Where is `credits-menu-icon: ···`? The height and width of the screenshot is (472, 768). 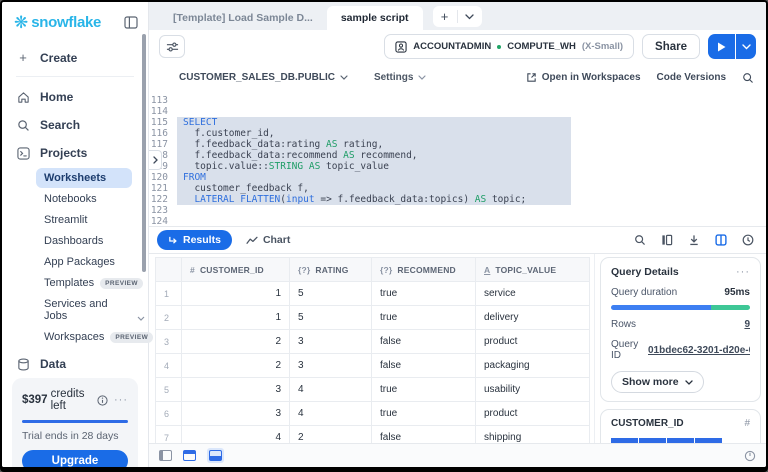
credits-menu-icon: ··· is located at coordinates (121, 400).